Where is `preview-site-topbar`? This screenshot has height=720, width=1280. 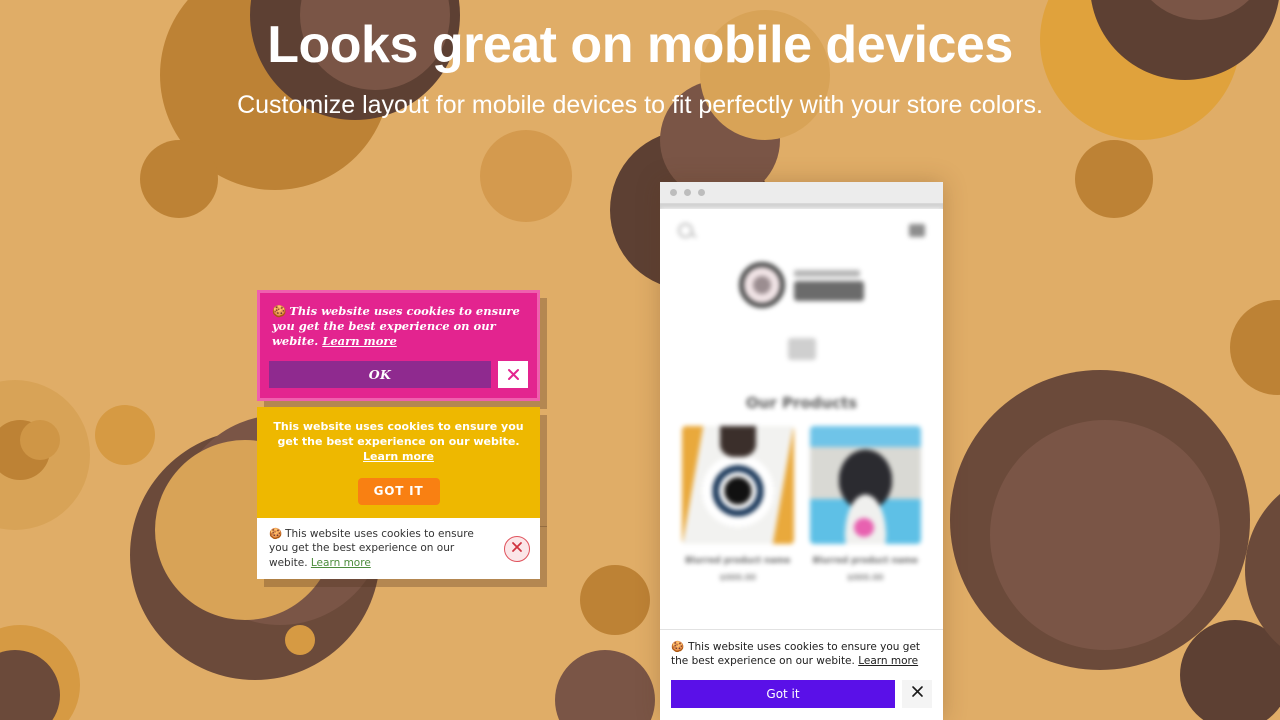
preview-site-topbar is located at coordinates (801, 223).